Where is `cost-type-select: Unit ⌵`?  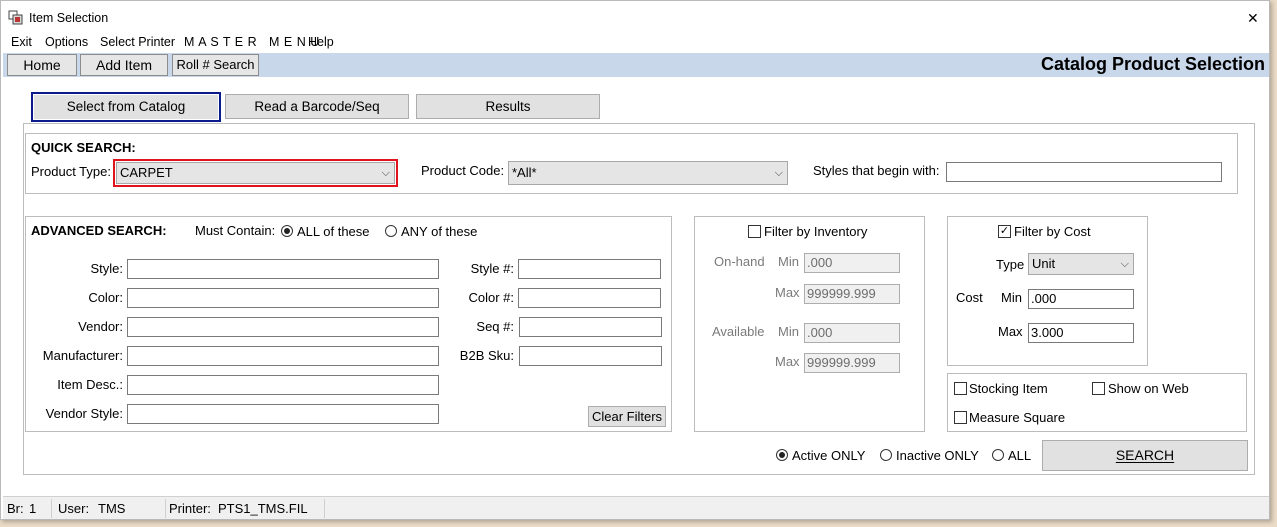 cost-type-select: Unit ⌵ is located at coordinates (1081, 264).